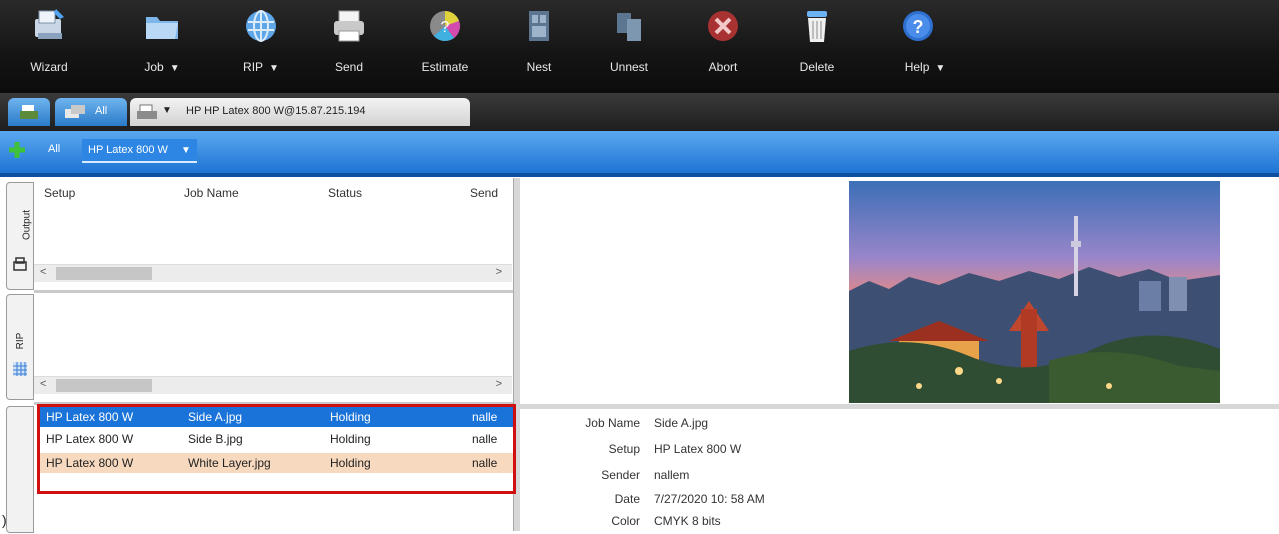 The height and width of the screenshot is (534, 1279). Describe the element at coordinates (620, 475) in the screenshot. I see `detail-key: Sender` at that location.